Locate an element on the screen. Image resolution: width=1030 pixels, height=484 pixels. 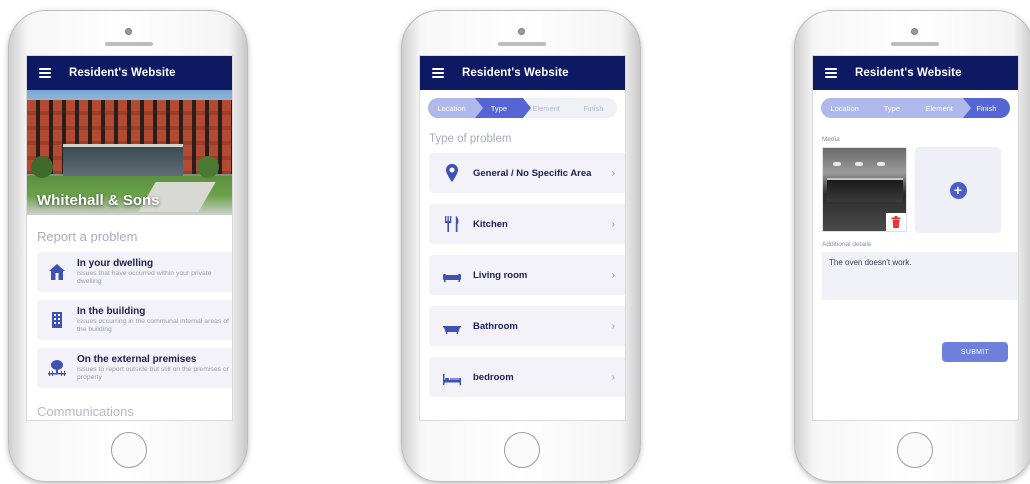
type-item-bedroom: bedroom › is located at coordinates (527, 377).